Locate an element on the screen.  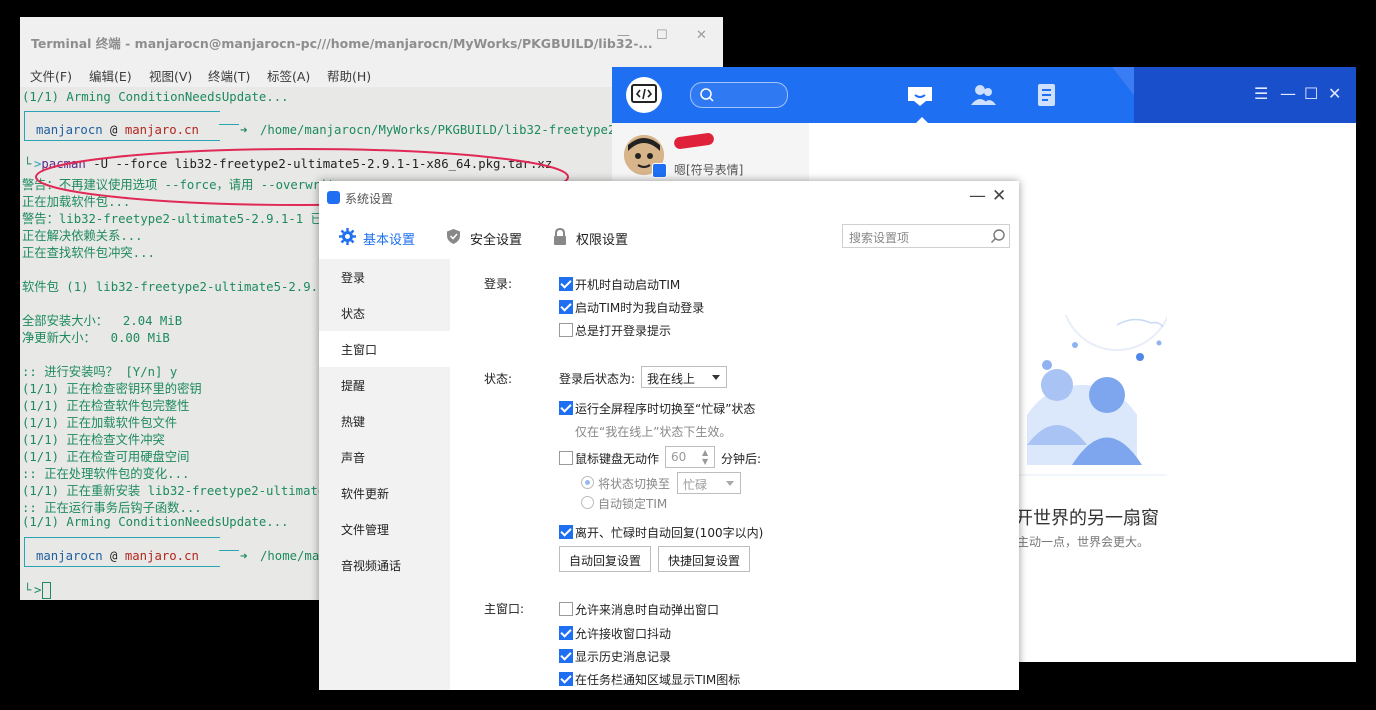
idle-minutes-stepper: 60 ▲ ▼ is located at coordinates (690, 457).